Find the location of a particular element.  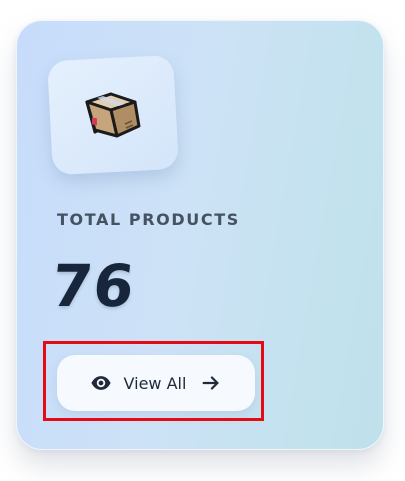

view-all-label: View All is located at coordinates (155, 383).